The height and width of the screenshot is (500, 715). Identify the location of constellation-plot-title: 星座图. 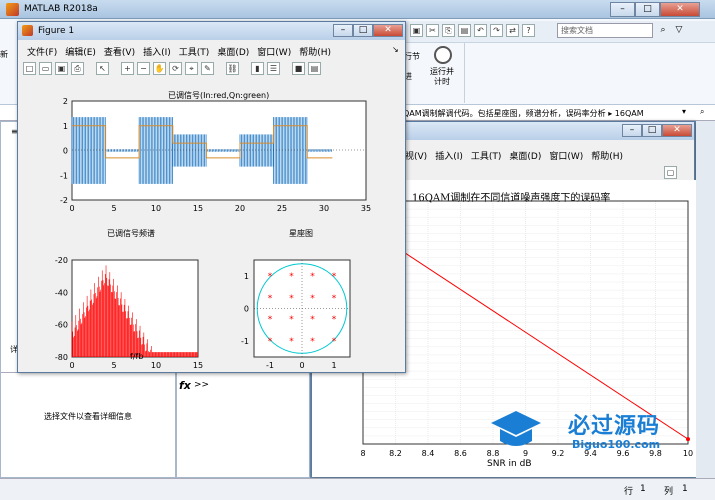
(301, 233).